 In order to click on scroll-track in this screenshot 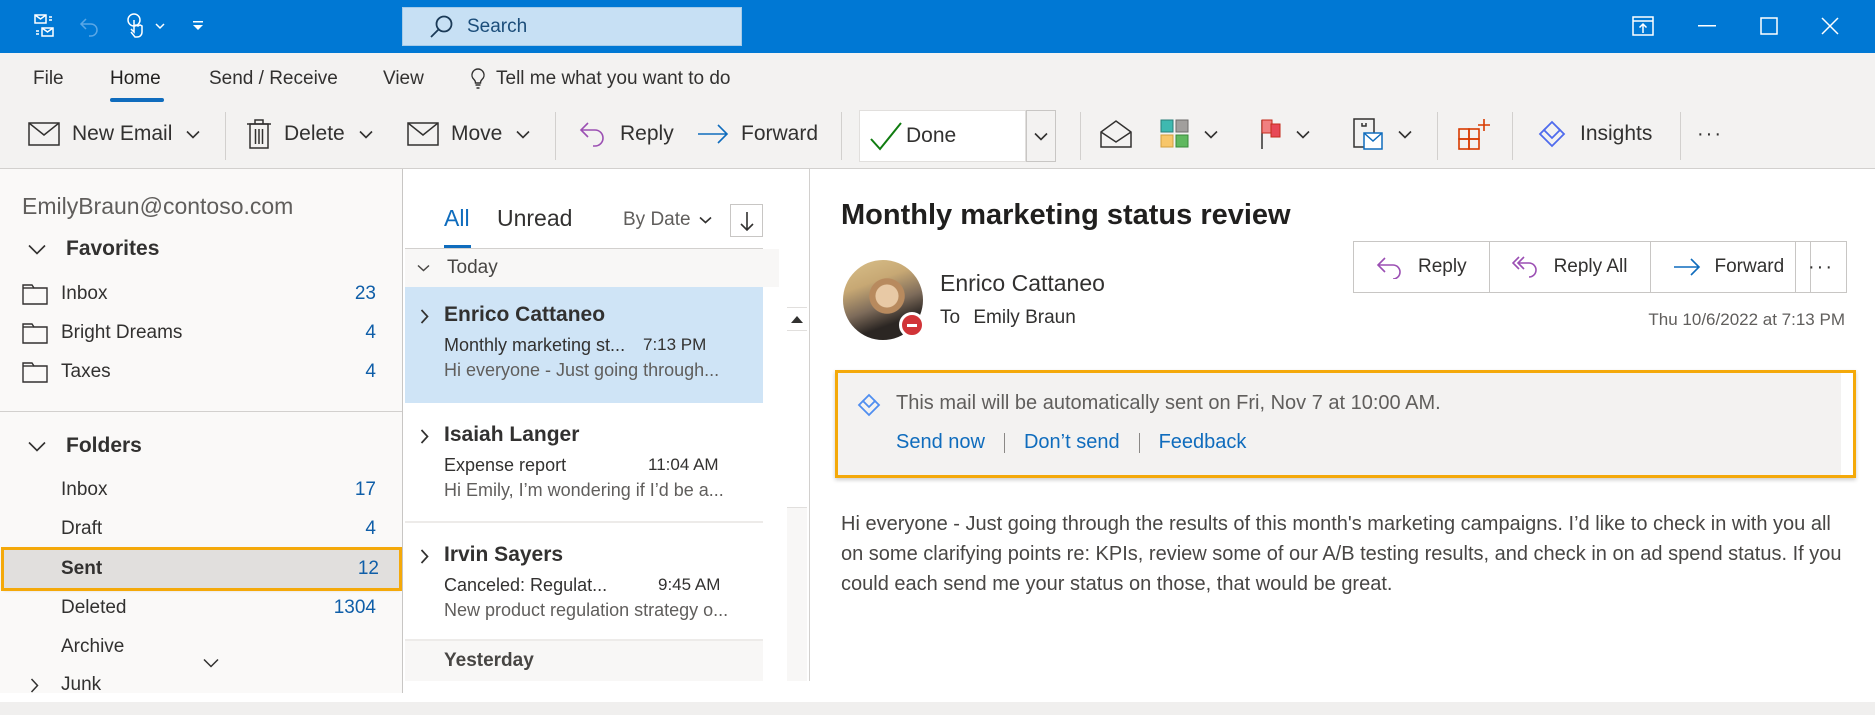, I will do `click(797, 594)`.